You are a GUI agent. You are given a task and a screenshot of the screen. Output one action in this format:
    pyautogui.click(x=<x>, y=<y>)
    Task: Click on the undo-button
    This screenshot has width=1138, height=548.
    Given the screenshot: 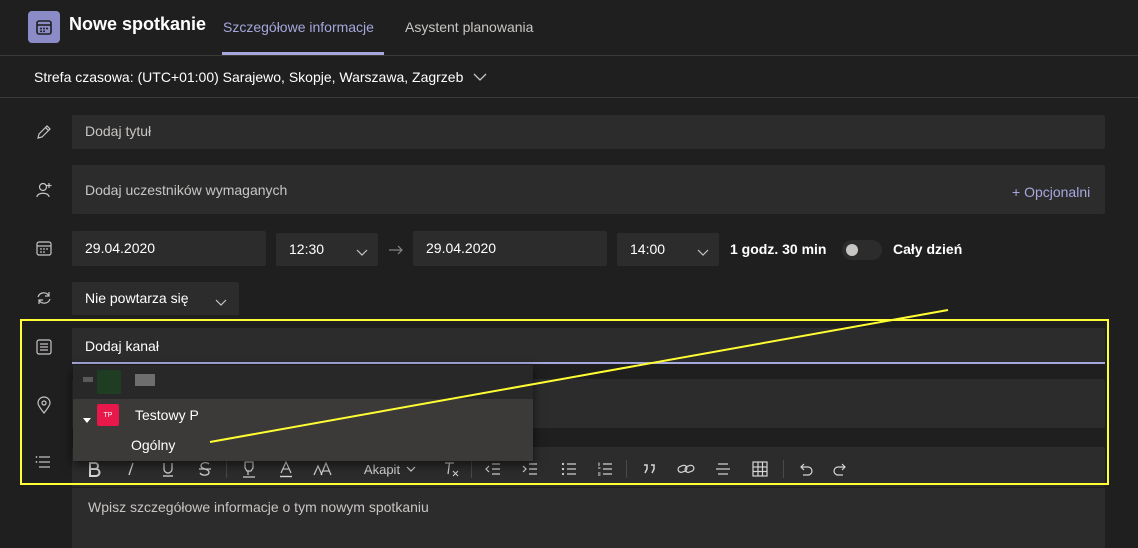 What is the action you would take?
    pyautogui.click(x=805, y=469)
    